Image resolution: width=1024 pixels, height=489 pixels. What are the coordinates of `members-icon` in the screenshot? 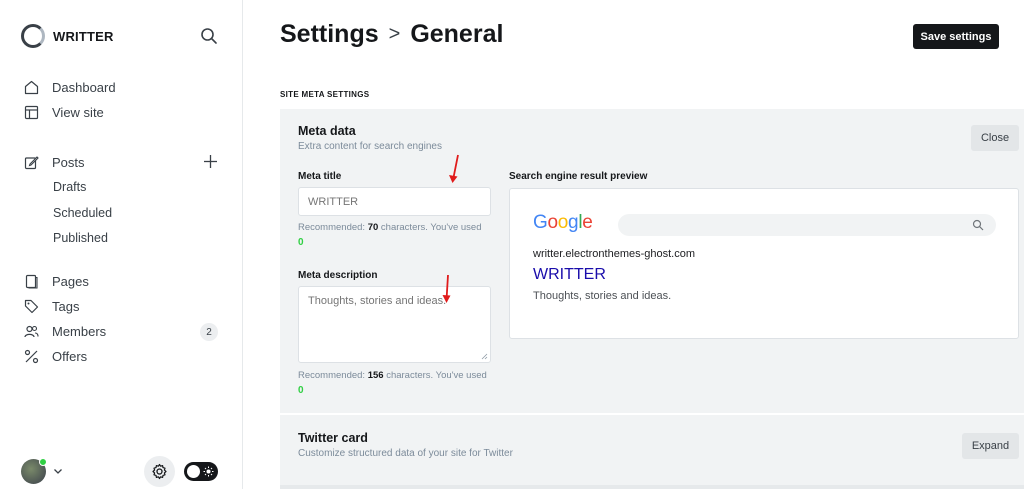 It's located at (31, 331).